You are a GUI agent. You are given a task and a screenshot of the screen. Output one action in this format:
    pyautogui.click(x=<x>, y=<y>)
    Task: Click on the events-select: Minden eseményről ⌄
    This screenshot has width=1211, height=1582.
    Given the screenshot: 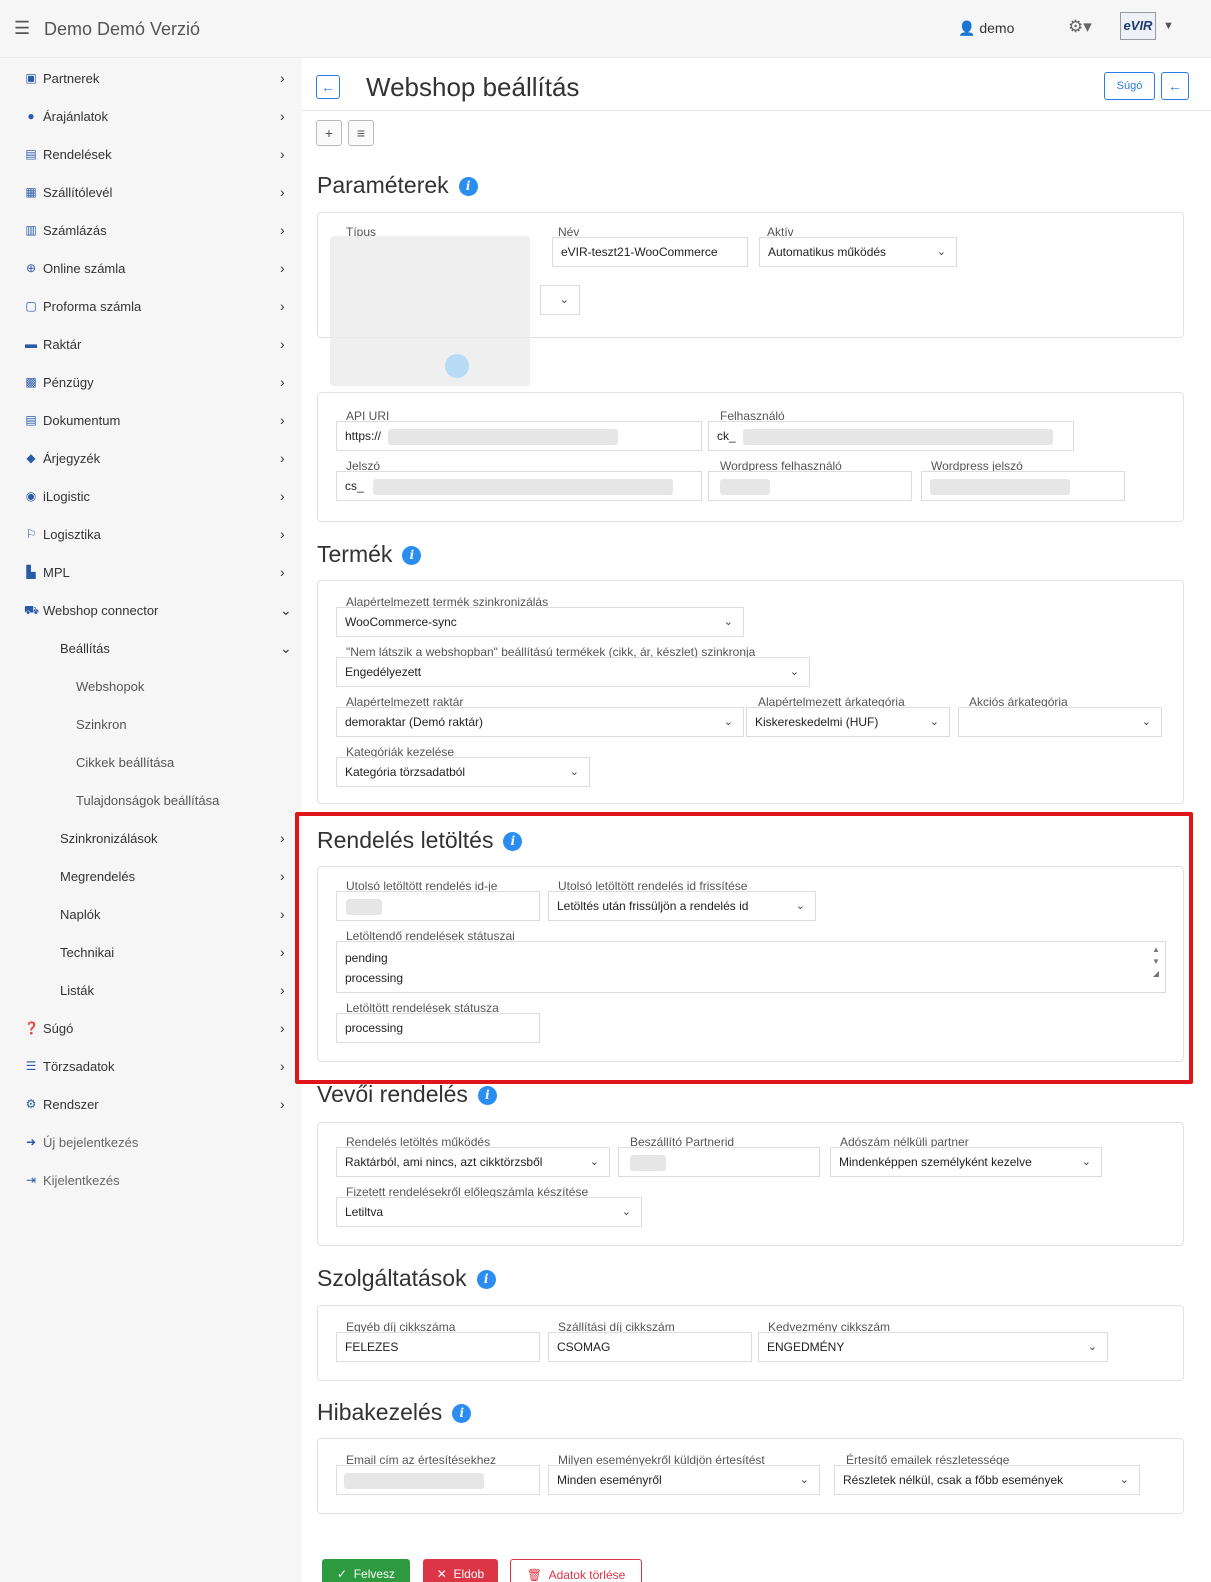 What is the action you would take?
    pyautogui.click(x=684, y=1480)
    